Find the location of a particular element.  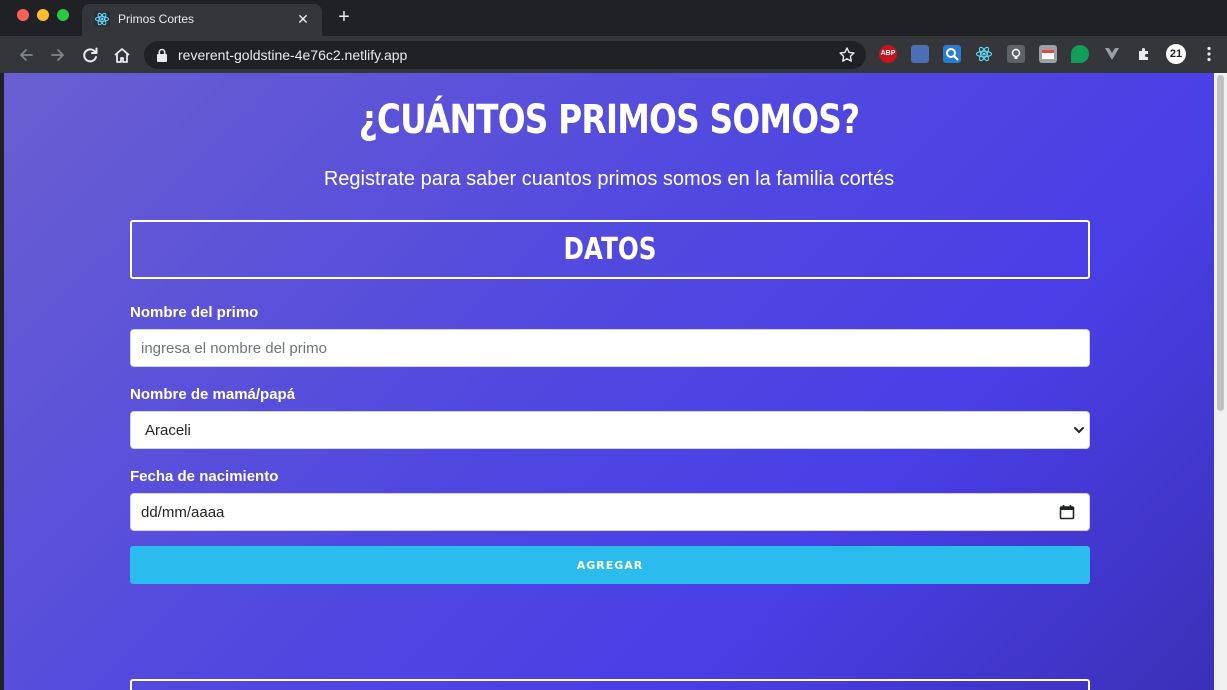

calendar-icon is located at coordinates (1067, 512).